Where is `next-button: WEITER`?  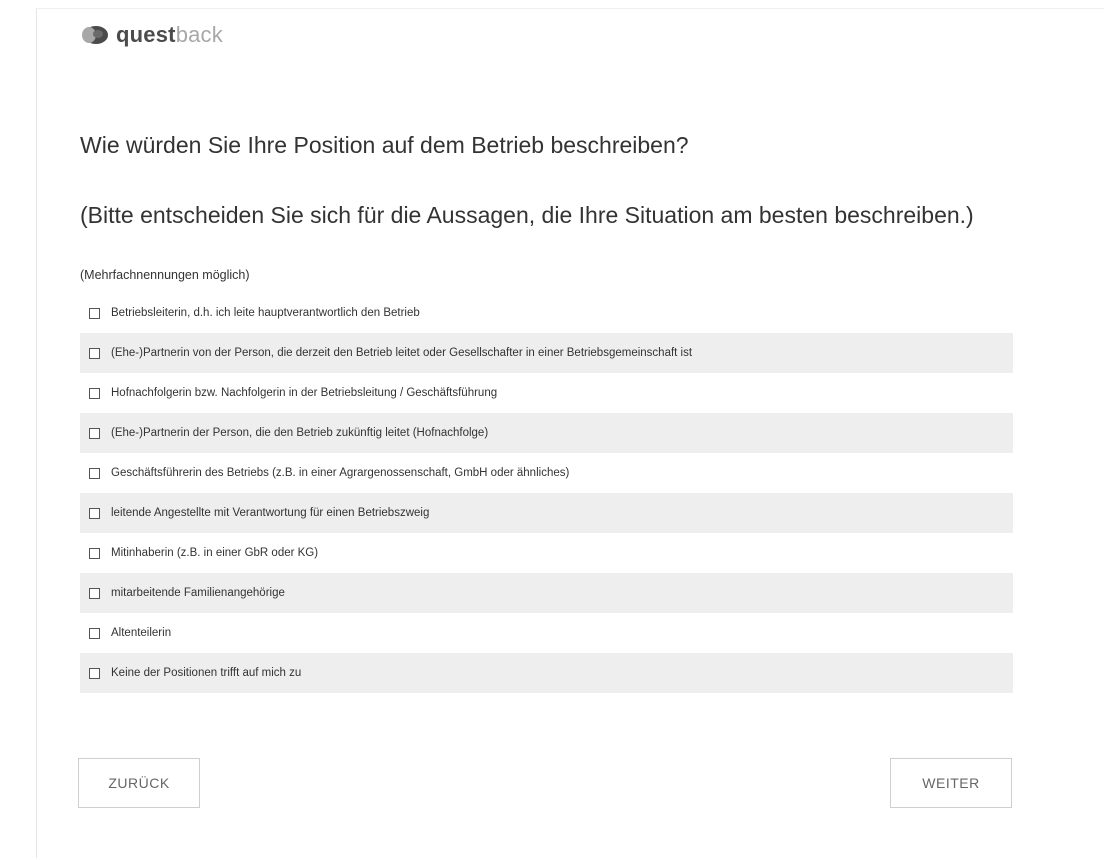
next-button: WEITER is located at coordinates (951, 783).